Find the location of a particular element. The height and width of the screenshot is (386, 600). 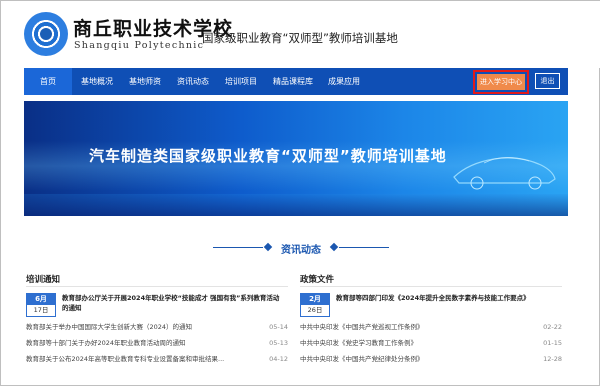

list-item-title: 教育部关于举办中国国际大学生创新大赛（2024）的通知 is located at coordinates (109, 327).